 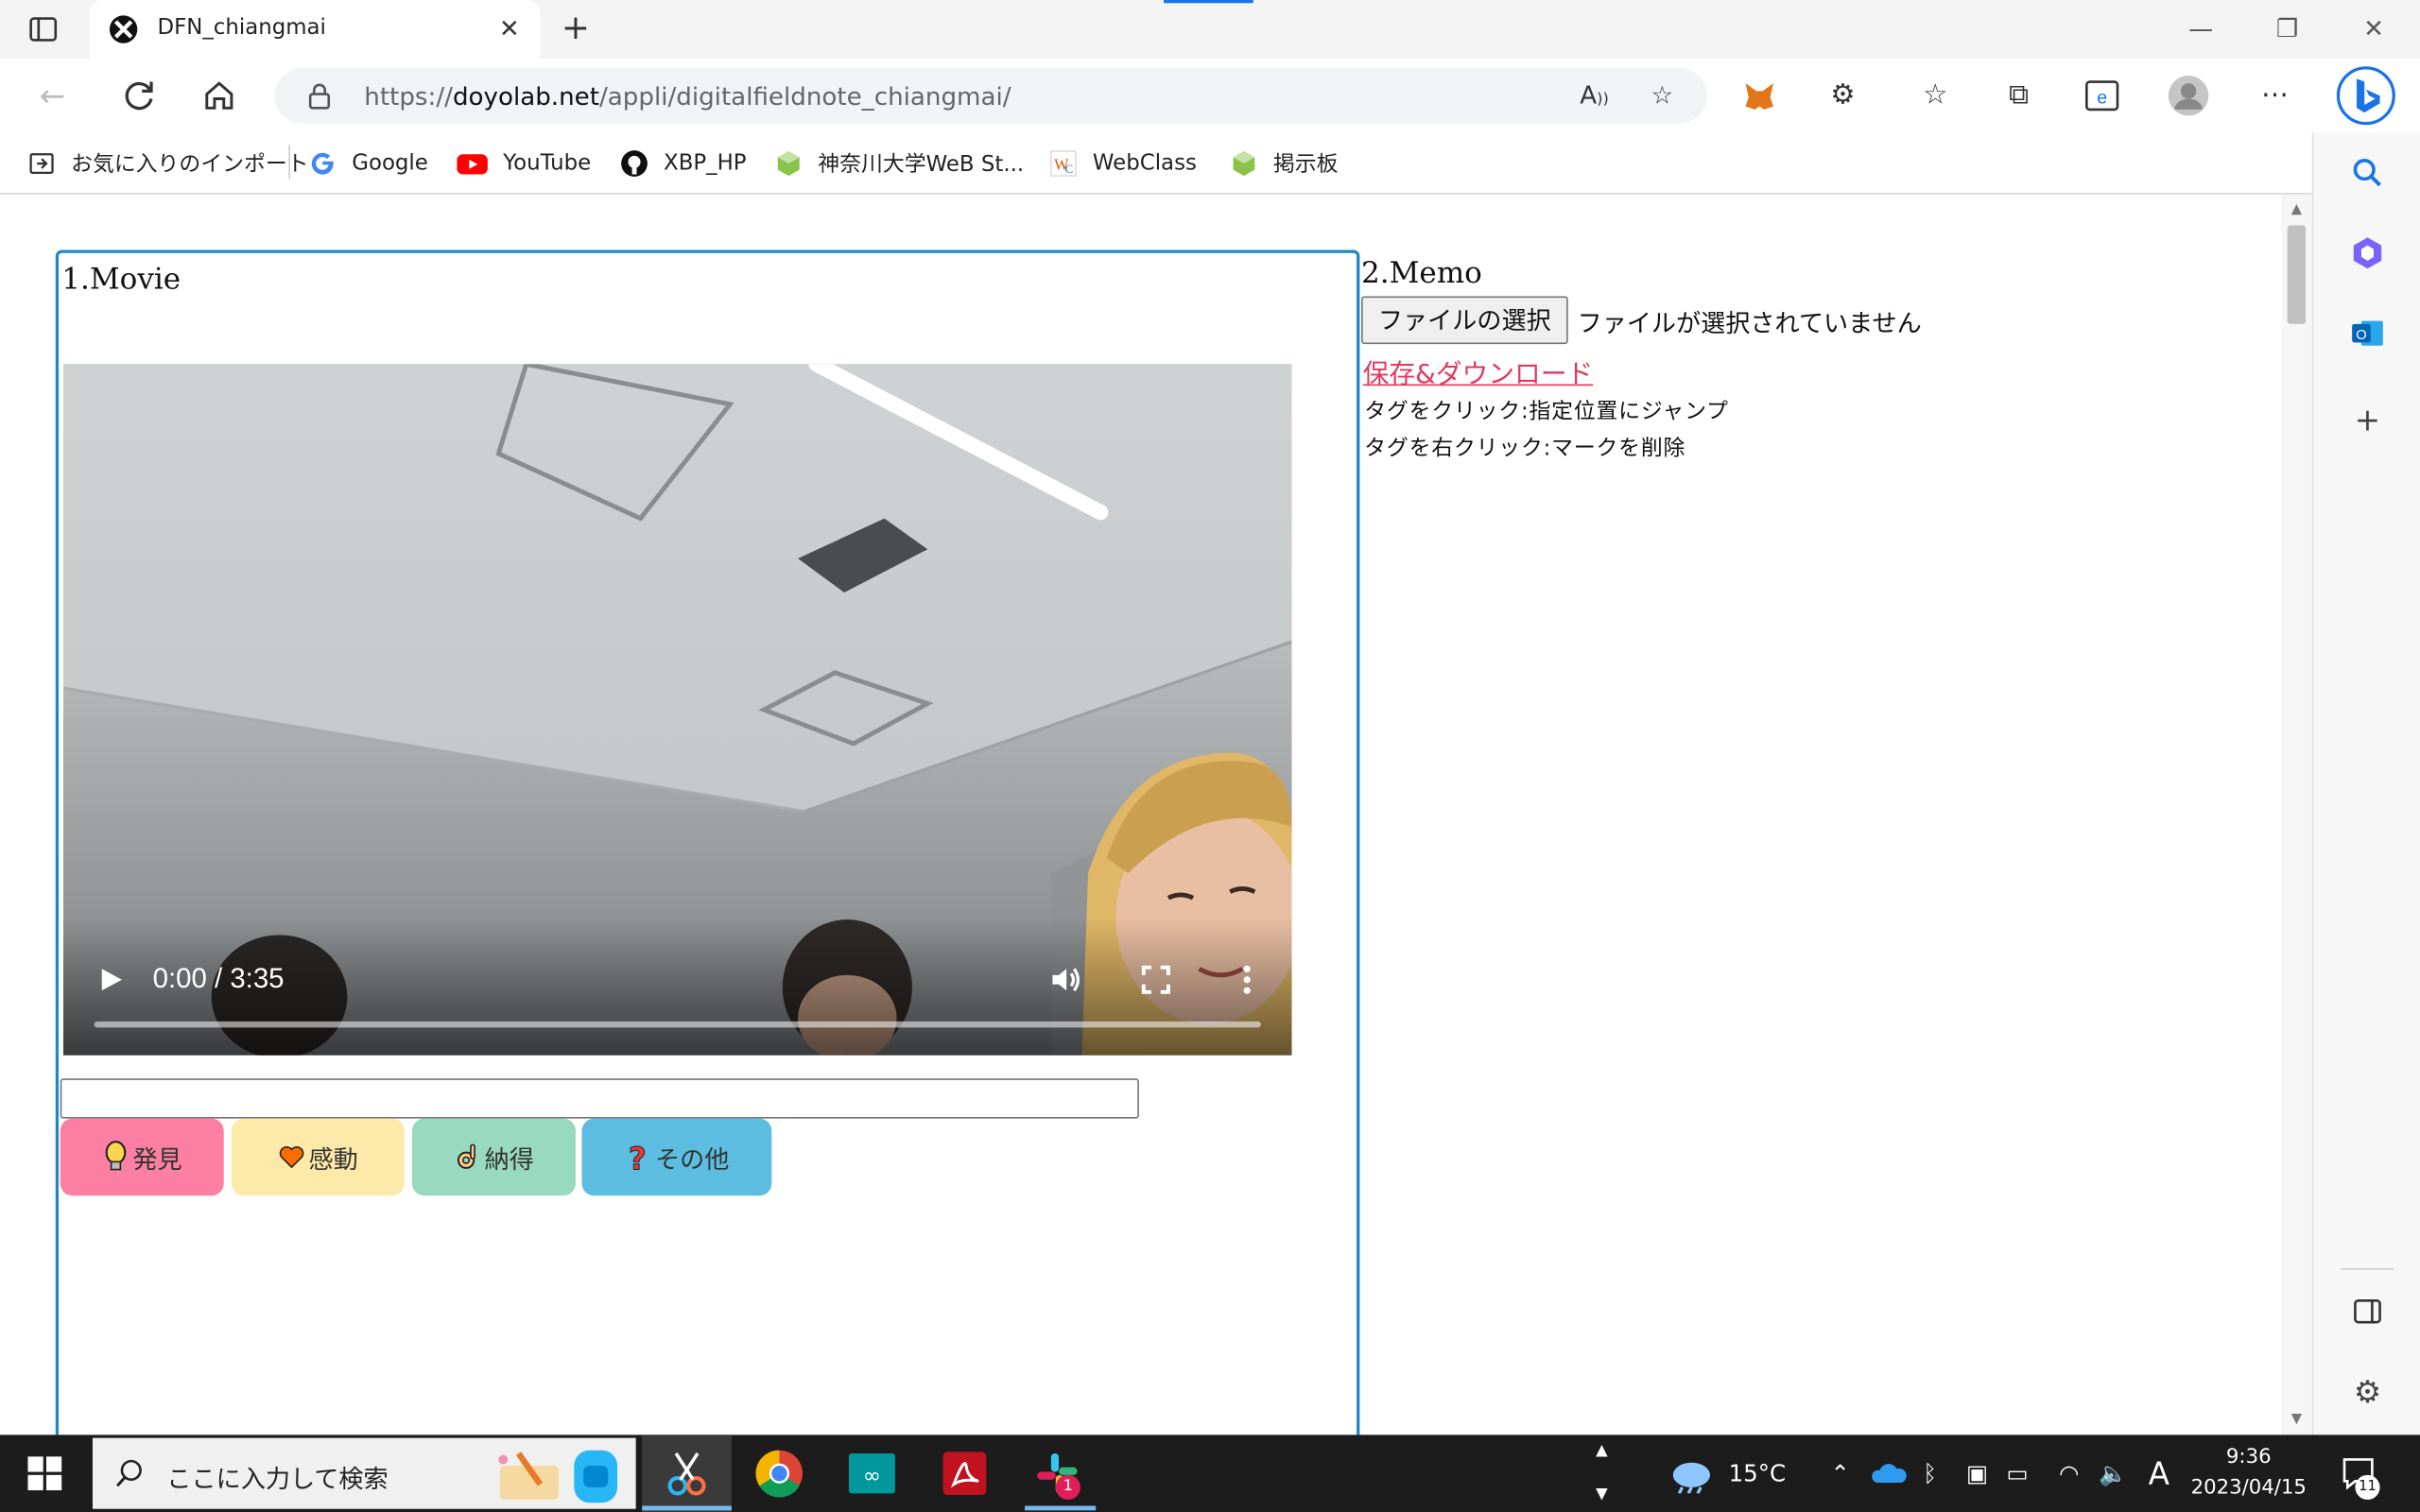 I want to click on bookmark-import-favorites: お気に入りのインポート, so click(x=168, y=163).